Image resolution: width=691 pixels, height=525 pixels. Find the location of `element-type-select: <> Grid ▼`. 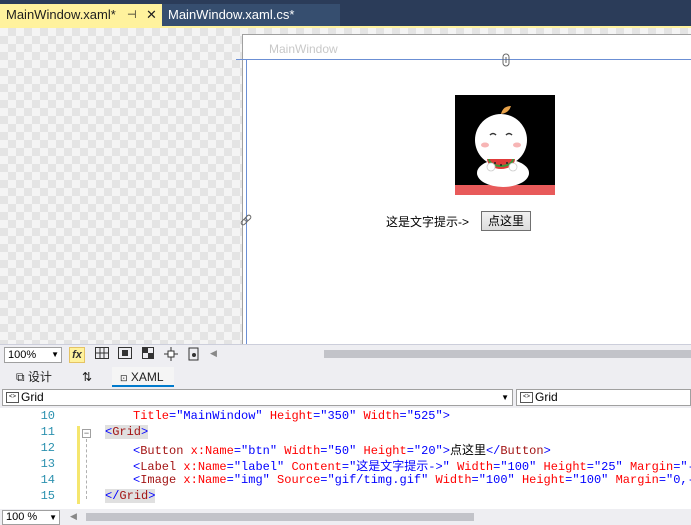

element-type-select: <> Grid ▼ is located at coordinates (257, 397).